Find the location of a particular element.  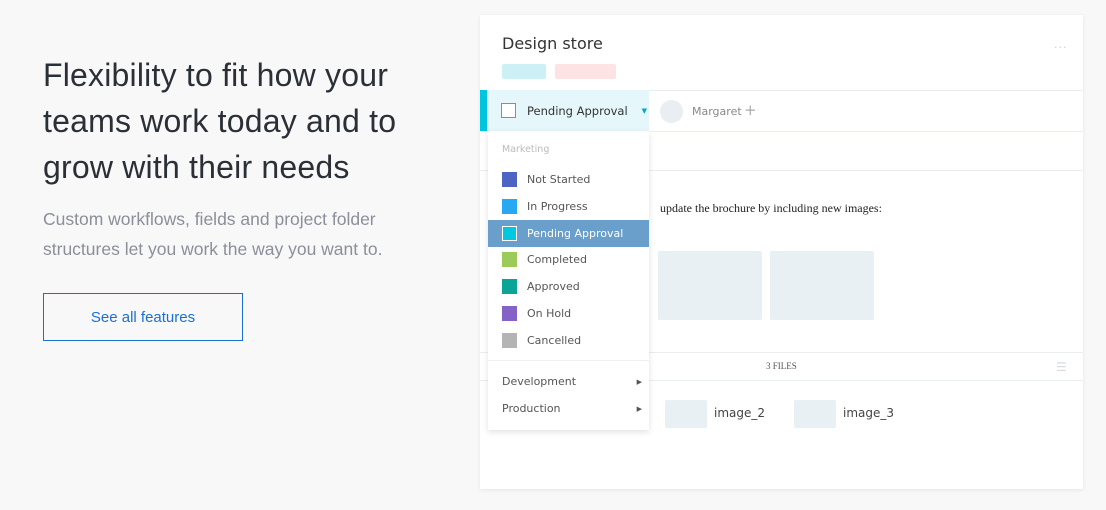

file-name: image_2 is located at coordinates (739, 413).